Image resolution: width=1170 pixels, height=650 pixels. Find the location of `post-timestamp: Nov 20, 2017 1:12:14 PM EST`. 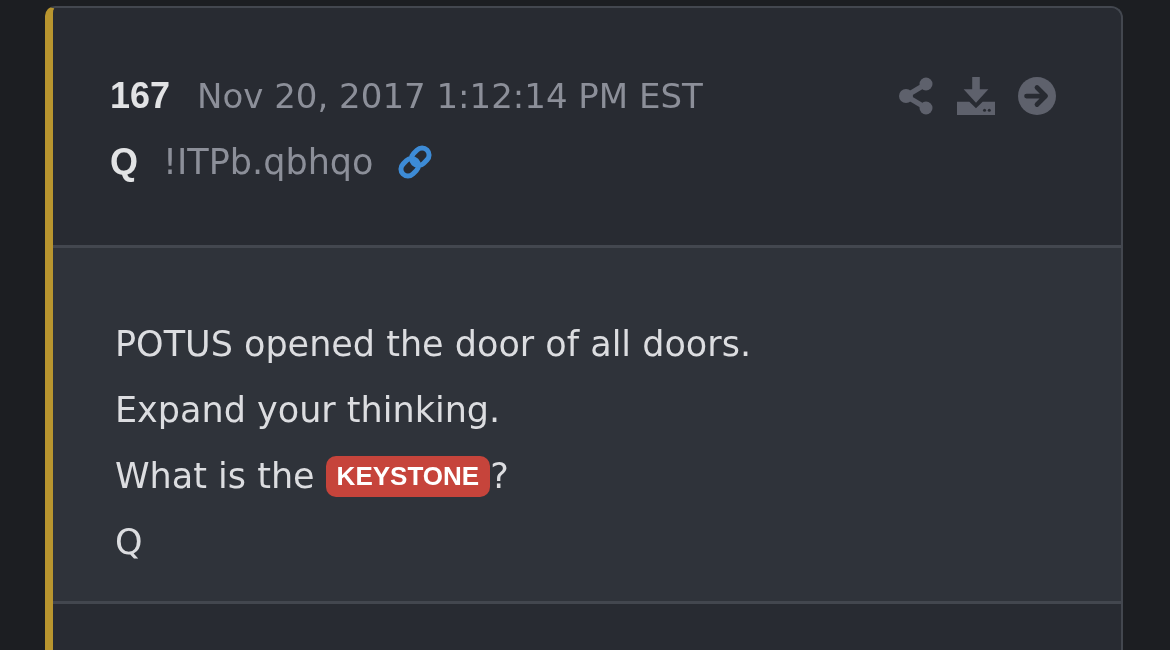

post-timestamp: Nov 20, 2017 1:12:14 PM EST is located at coordinates (450, 96).